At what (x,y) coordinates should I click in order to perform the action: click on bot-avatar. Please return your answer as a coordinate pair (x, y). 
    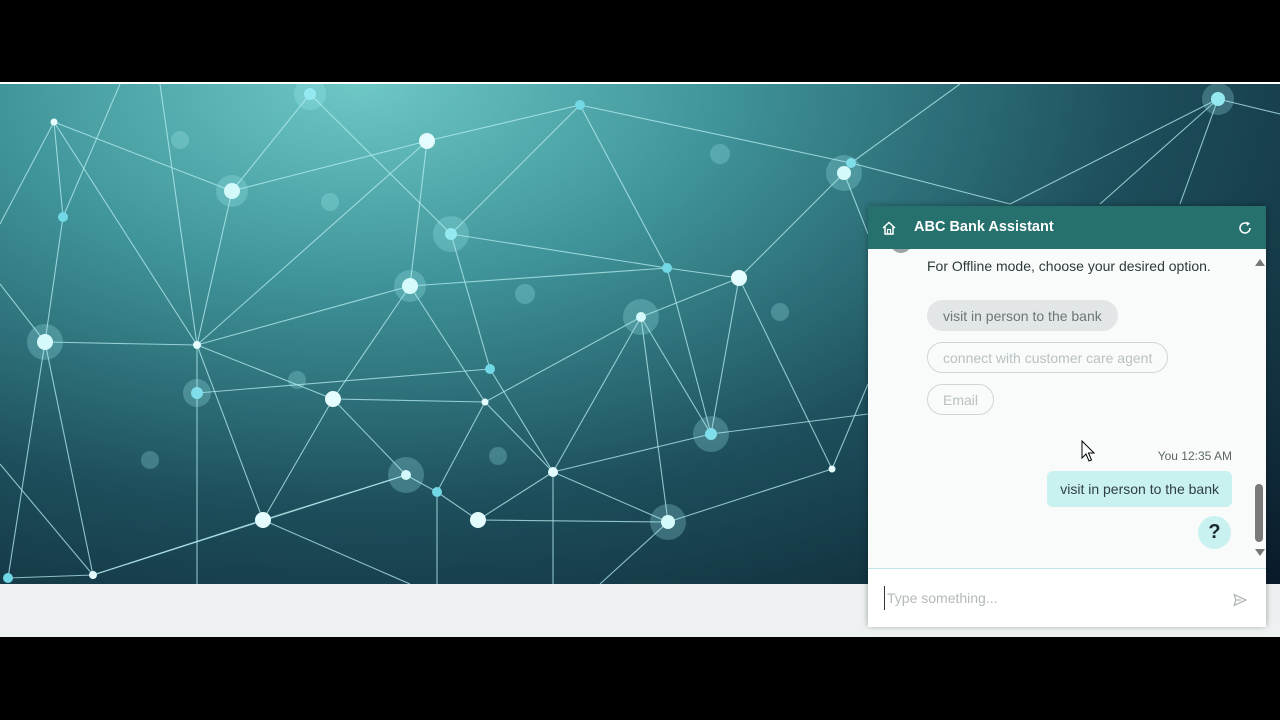
    Looking at the image, I should click on (901, 251).